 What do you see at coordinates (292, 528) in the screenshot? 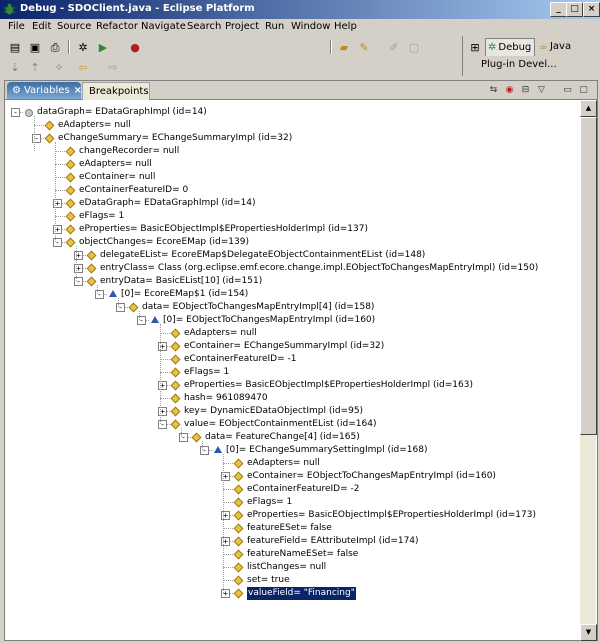
I see `tree-row: featureESet= false` at bounding box center [292, 528].